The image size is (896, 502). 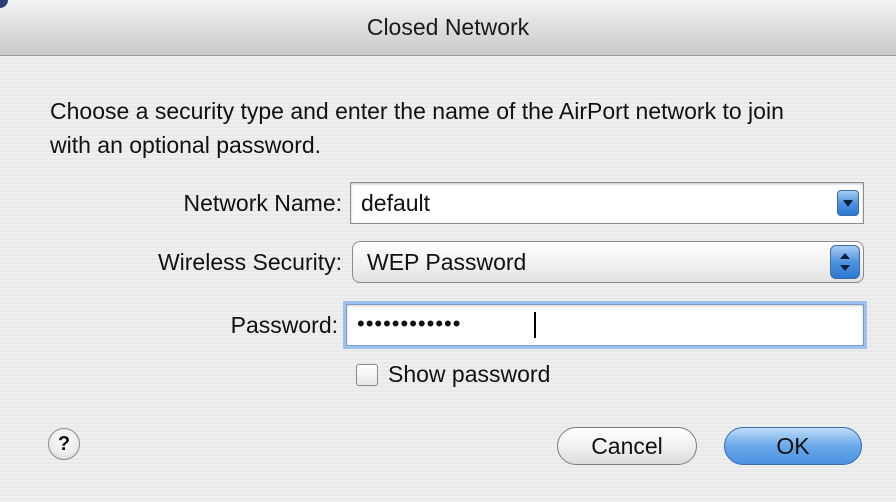 What do you see at coordinates (284, 325) in the screenshot?
I see `password-label: Password:` at bounding box center [284, 325].